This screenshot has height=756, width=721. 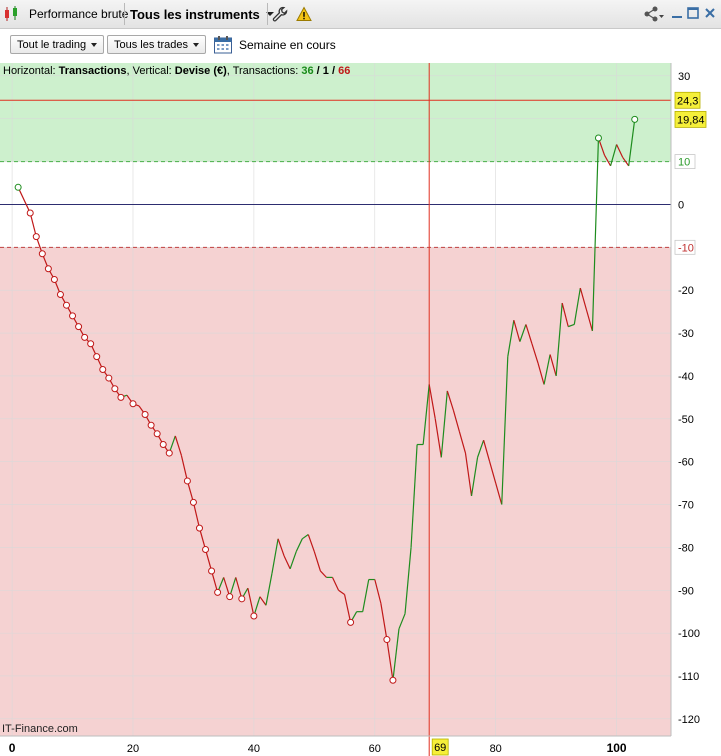 What do you see at coordinates (686, 463) in the screenshot?
I see `y-tick-label: -60` at bounding box center [686, 463].